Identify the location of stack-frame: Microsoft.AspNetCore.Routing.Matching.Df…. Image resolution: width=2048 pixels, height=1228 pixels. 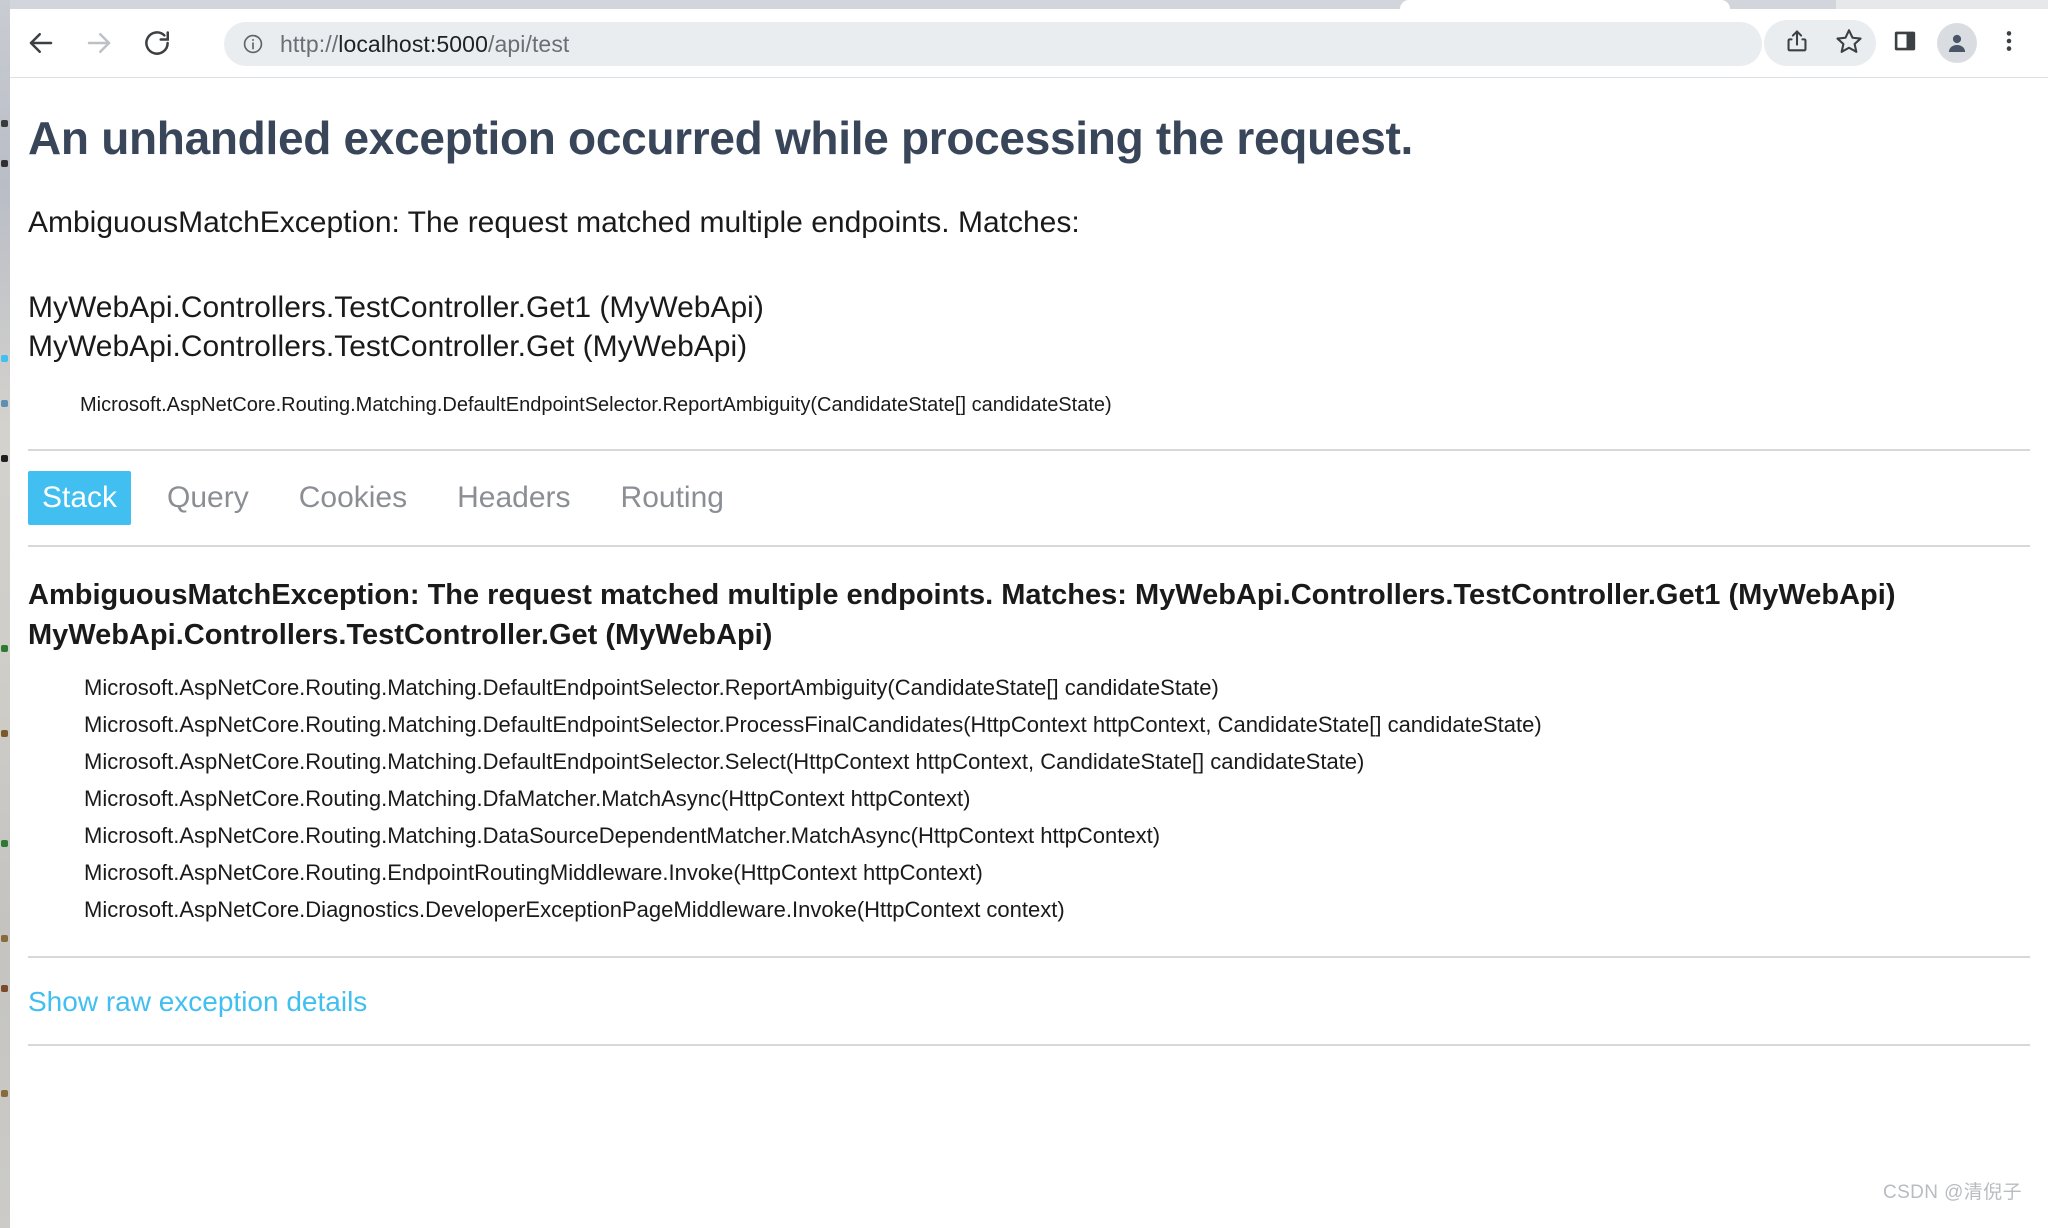
(527, 798).